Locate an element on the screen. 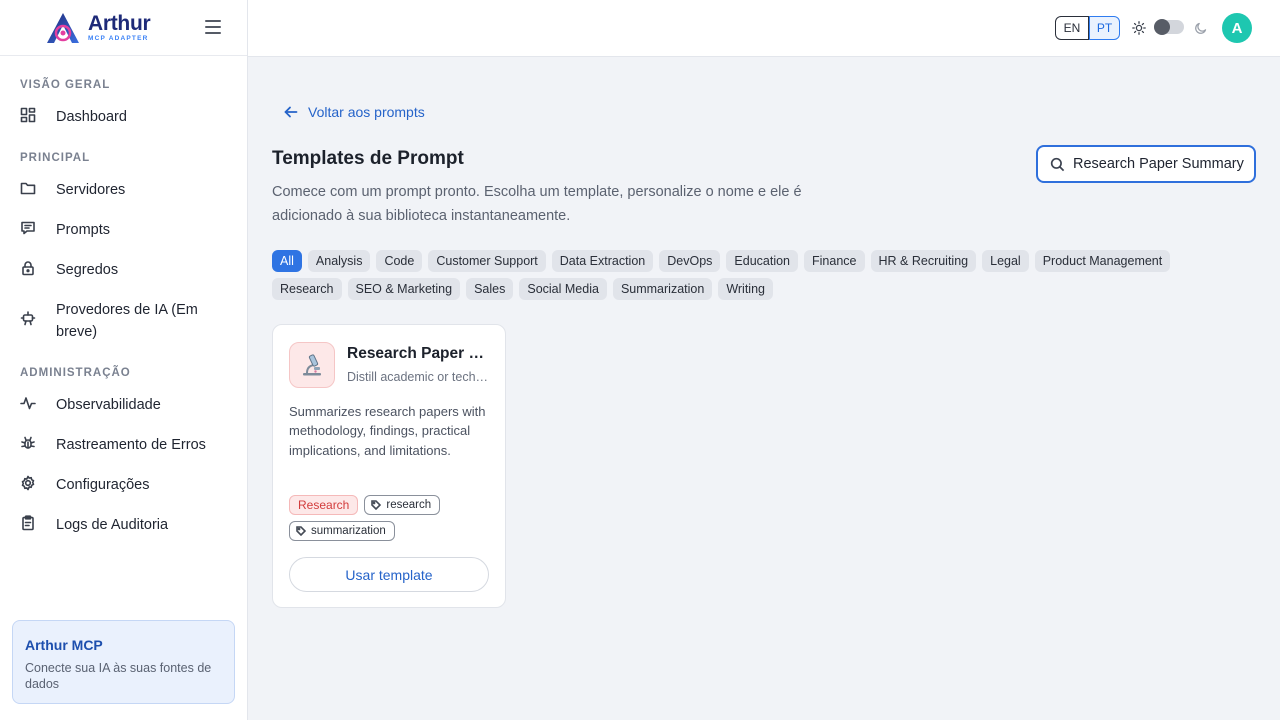  language-pt-button: PT is located at coordinates (1104, 28).